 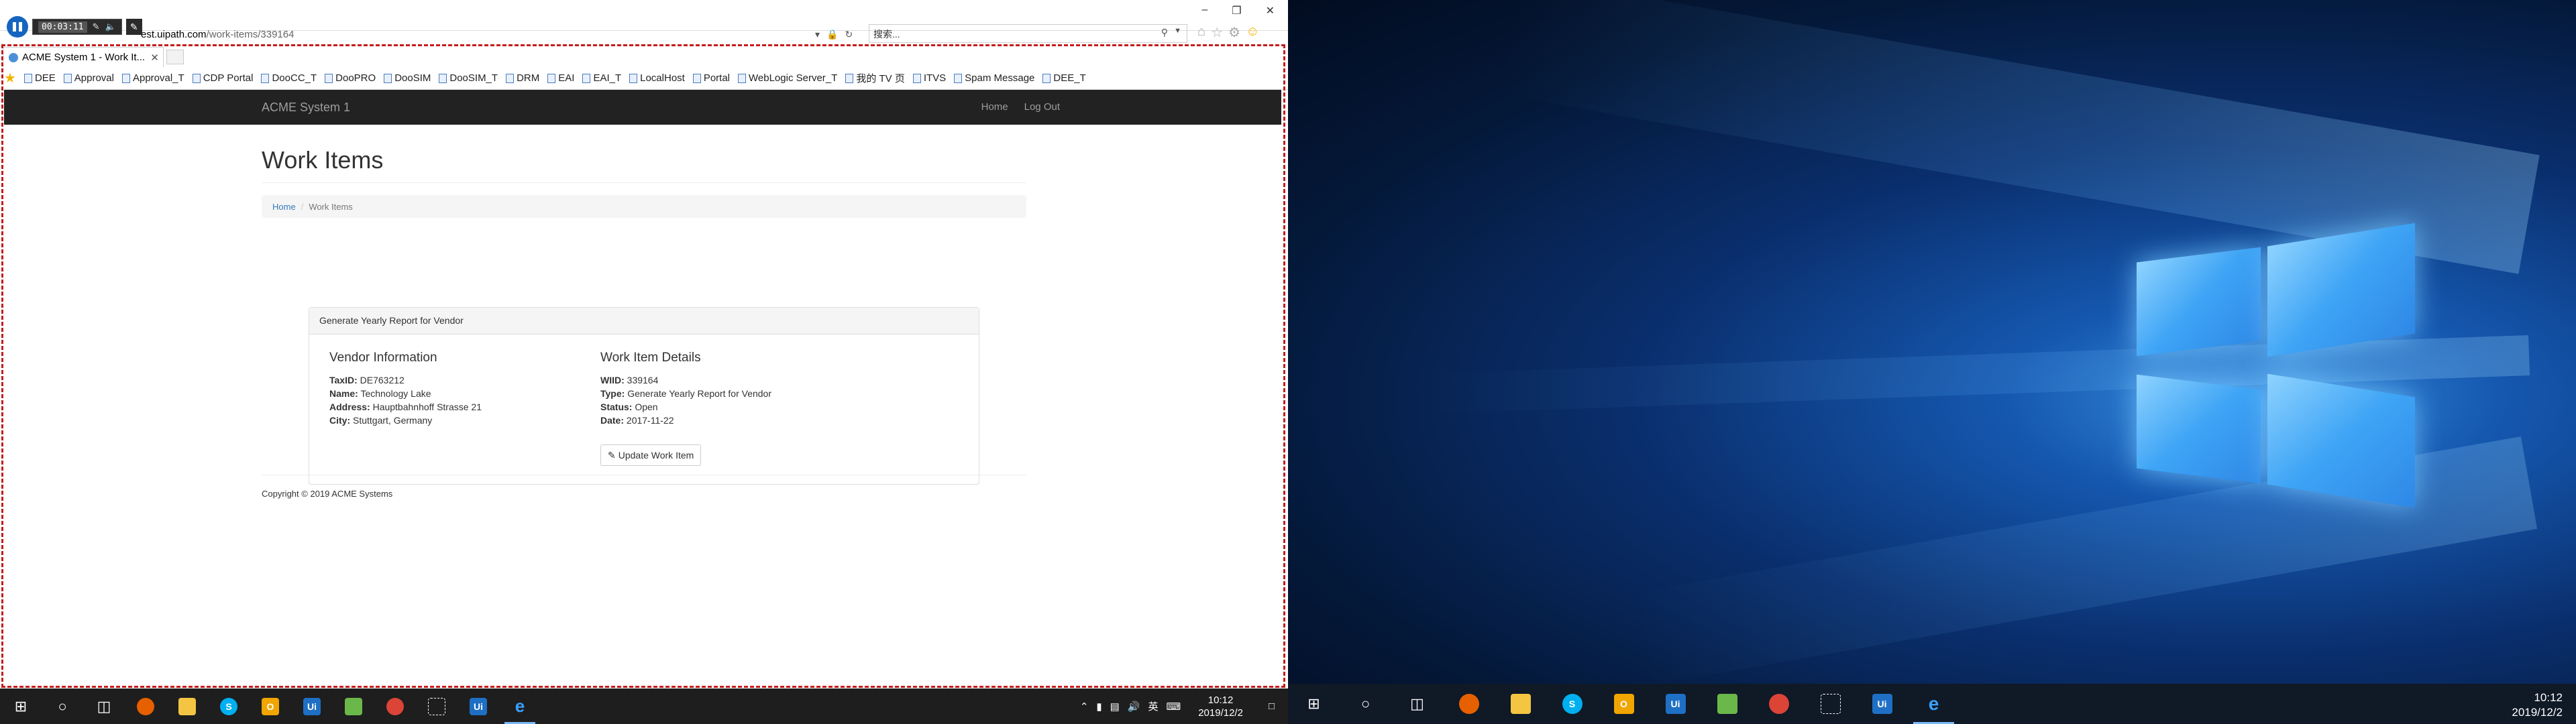 What do you see at coordinates (83, 57) in the screenshot?
I see `tab-acme: ACME System 1 - Work It... ✕` at bounding box center [83, 57].